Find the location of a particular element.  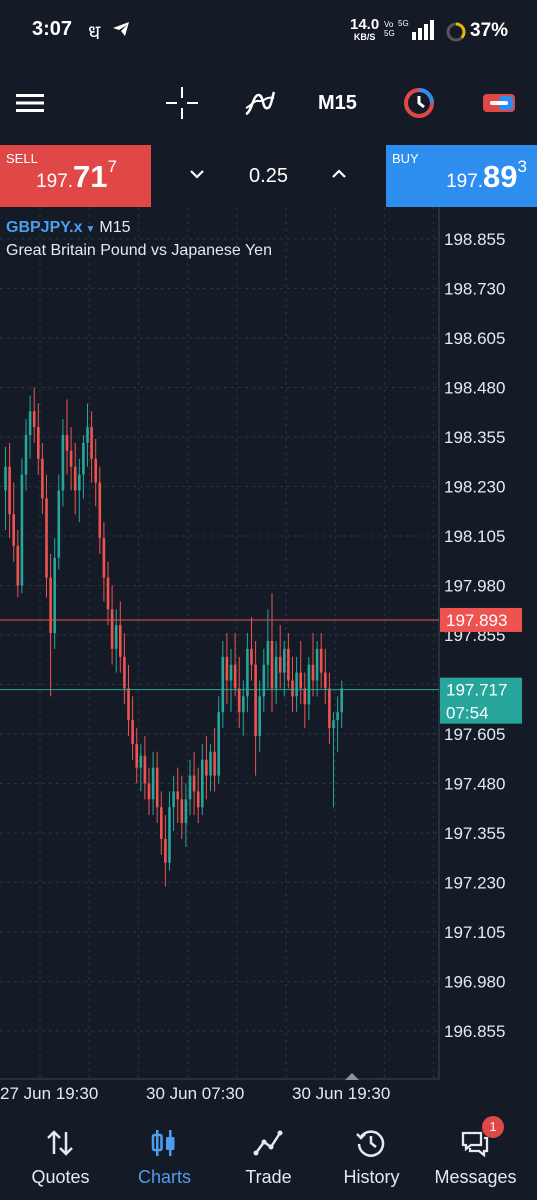

telegram-icon is located at coordinates (121, 29).